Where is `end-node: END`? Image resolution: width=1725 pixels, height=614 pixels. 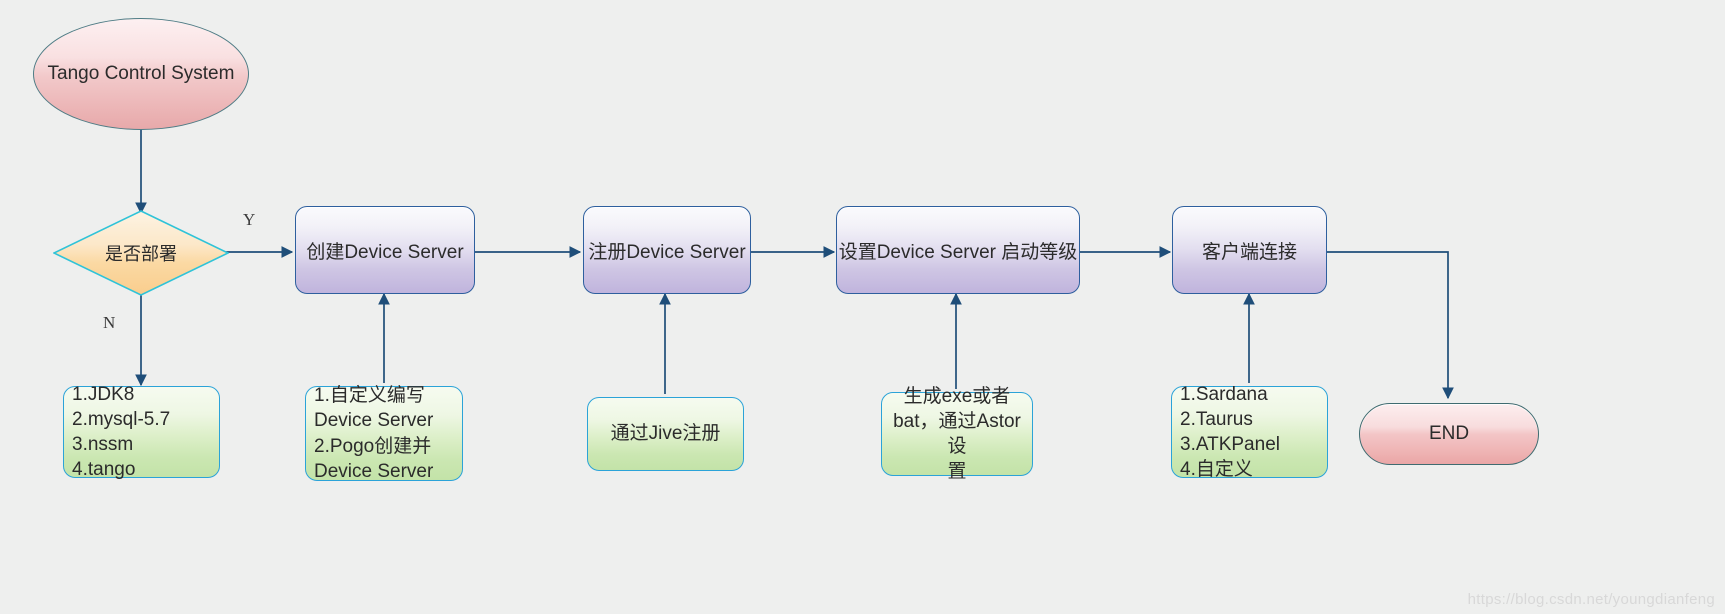 end-node: END is located at coordinates (1449, 434).